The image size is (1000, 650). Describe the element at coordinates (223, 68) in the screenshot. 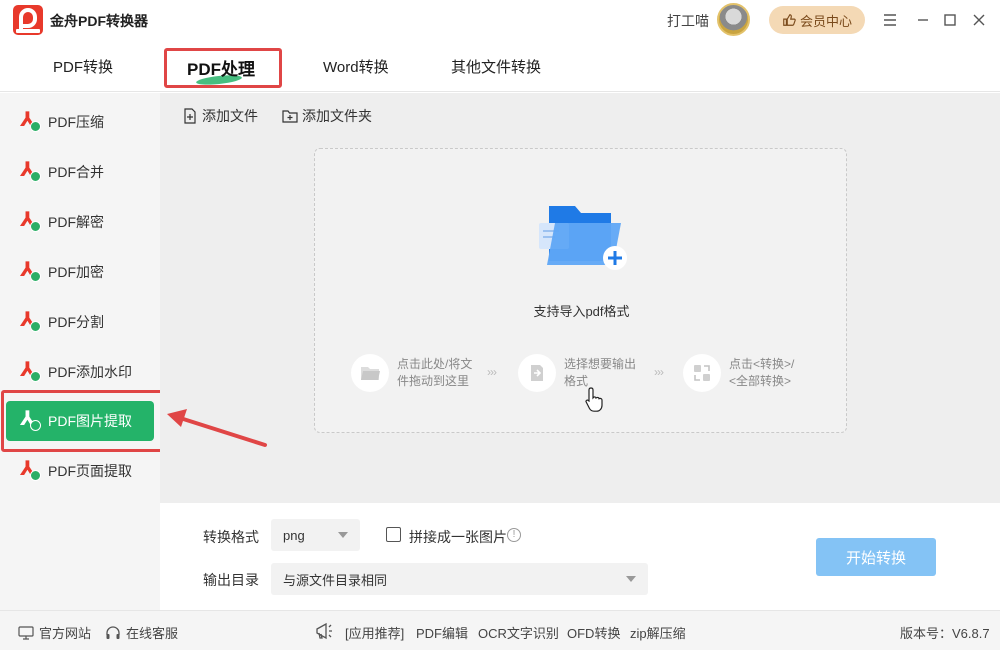

I see `tab-highlight-box` at that location.